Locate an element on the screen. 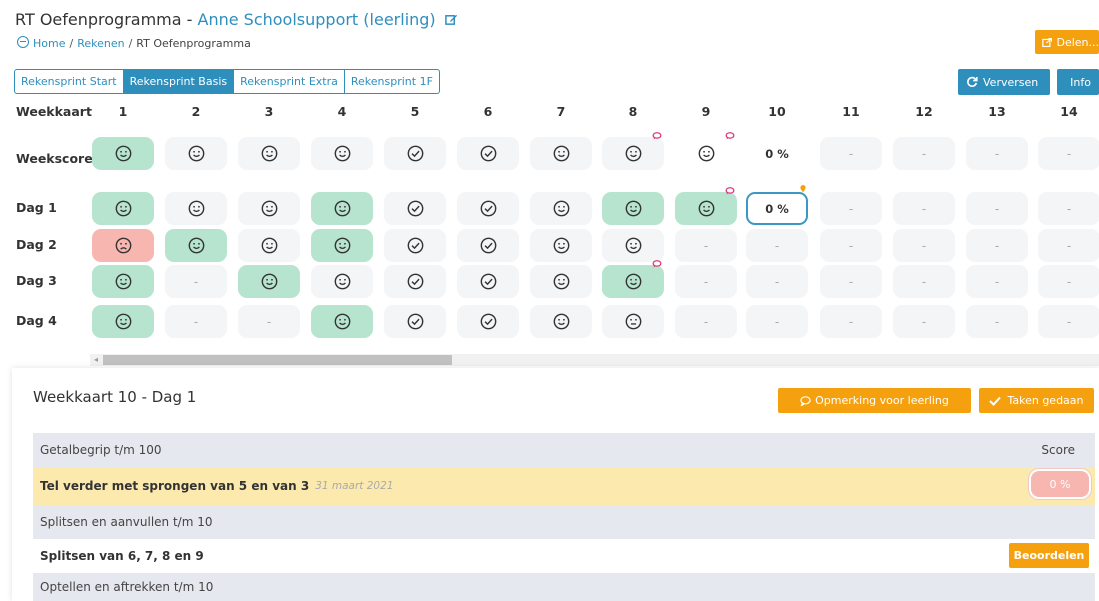 The height and width of the screenshot is (601, 1099). tab-rekensprint-basis: Rekensprint Basis is located at coordinates (179, 81).